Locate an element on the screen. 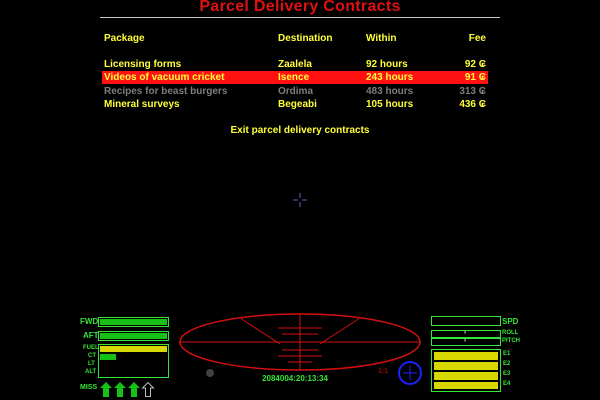 Image resolution: width=600 pixels, height=400 pixels. energy-bank-4-label: E4 is located at coordinates (507, 384).